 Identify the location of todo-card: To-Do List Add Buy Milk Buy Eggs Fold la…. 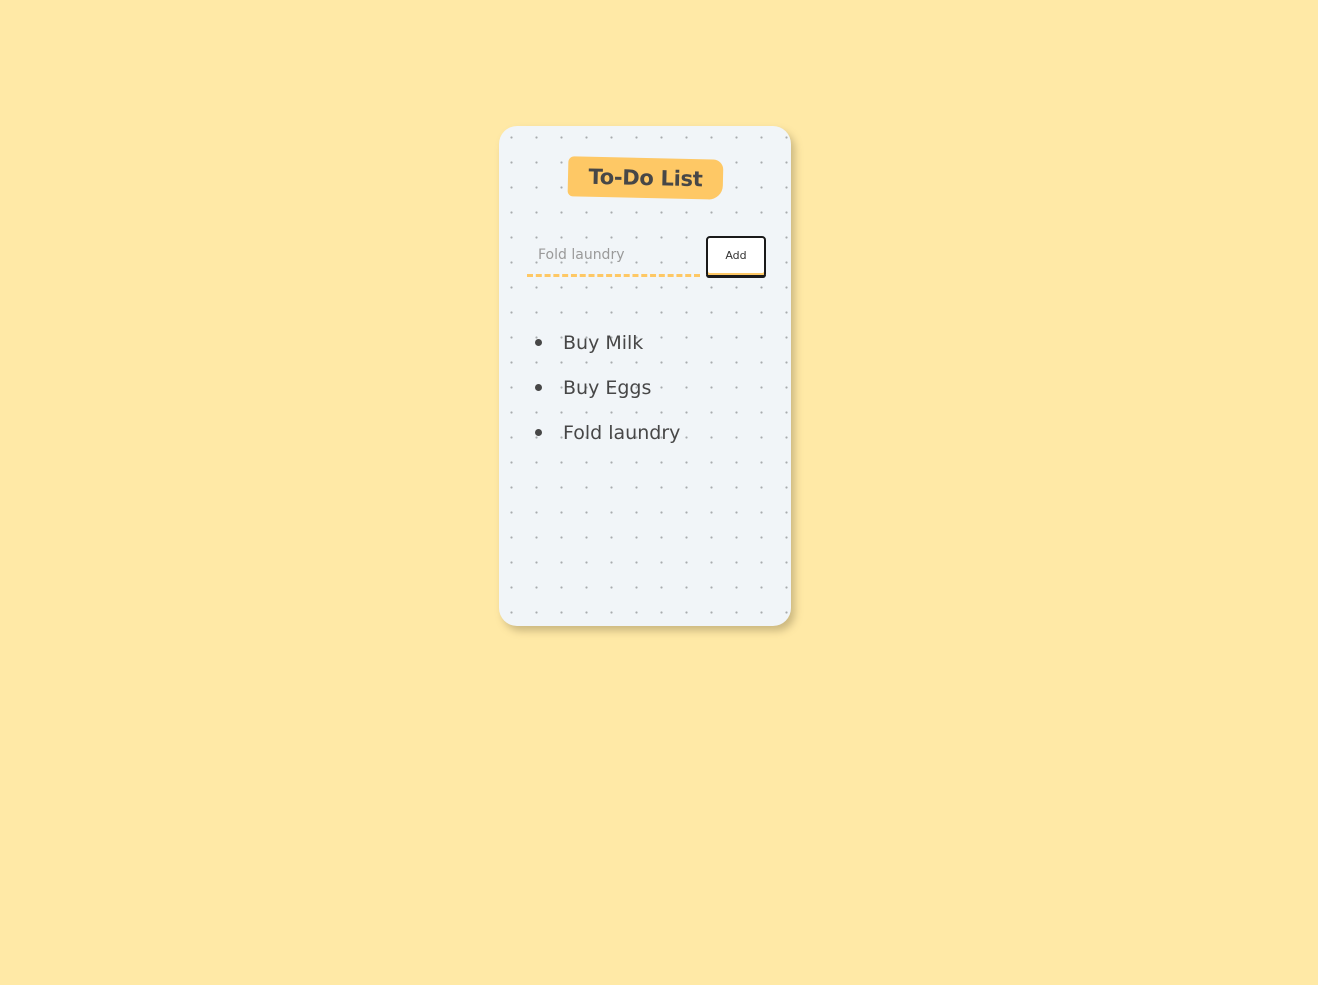
(645, 376).